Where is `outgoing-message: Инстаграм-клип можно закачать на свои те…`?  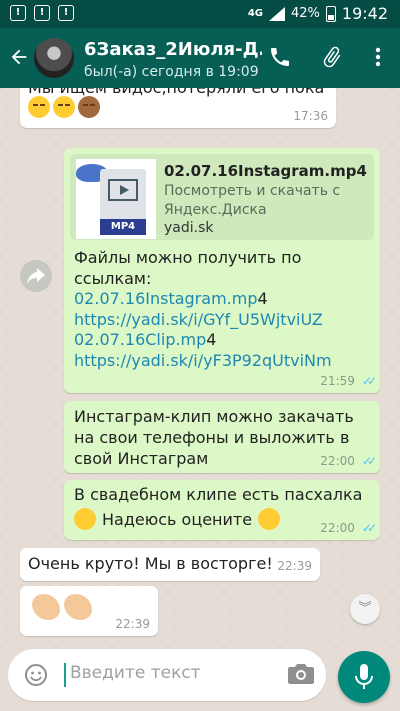 outgoing-message: Инстаграм-клип можно закачать на свои те… is located at coordinates (222, 437).